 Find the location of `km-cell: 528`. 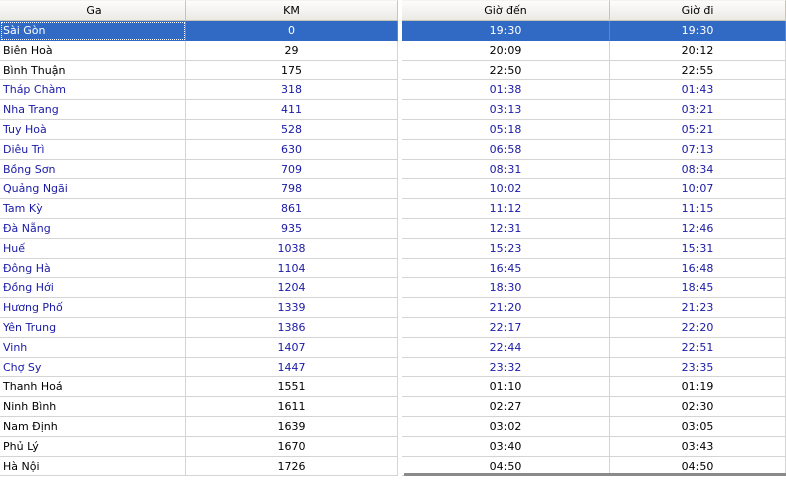

km-cell: 528 is located at coordinates (292, 129).